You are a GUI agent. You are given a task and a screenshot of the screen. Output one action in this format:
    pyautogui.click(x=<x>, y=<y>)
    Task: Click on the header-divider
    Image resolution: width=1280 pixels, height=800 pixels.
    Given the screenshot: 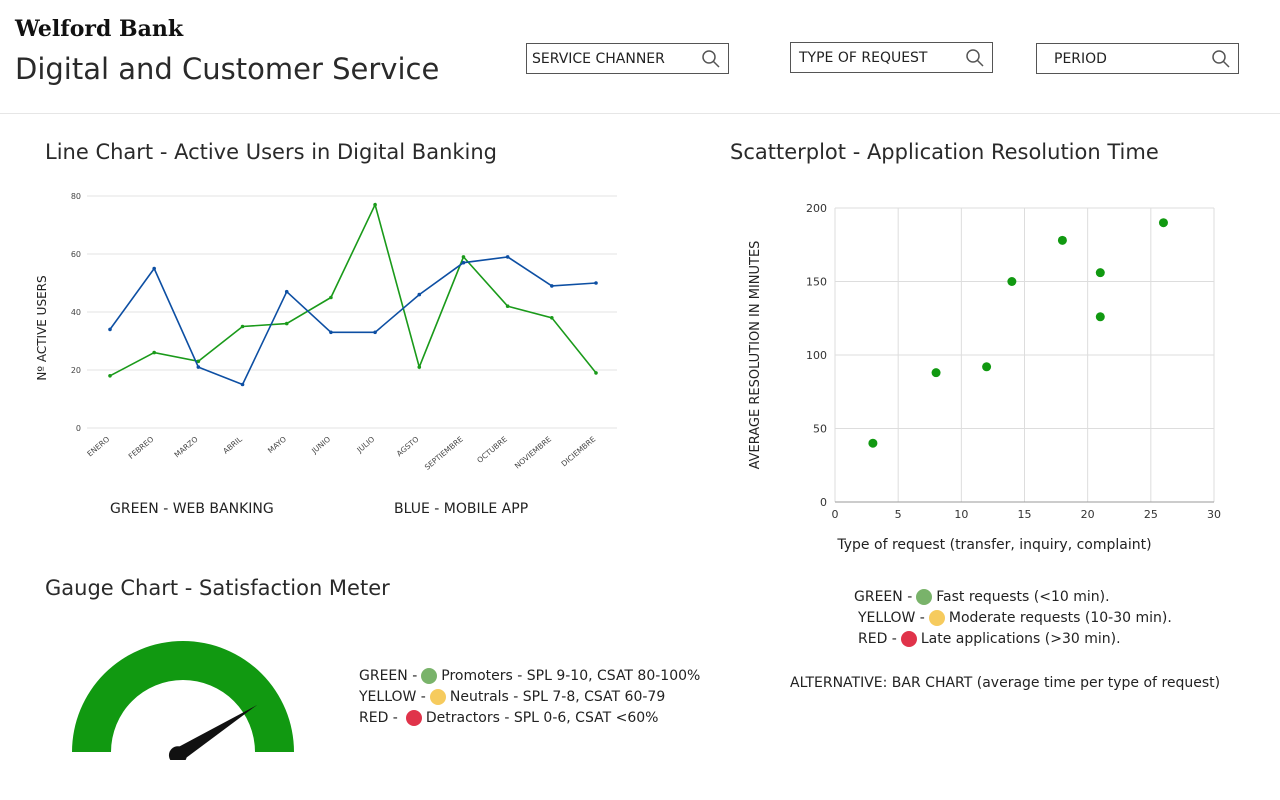 What is the action you would take?
    pyautogui.click(x=640, y=113)
    